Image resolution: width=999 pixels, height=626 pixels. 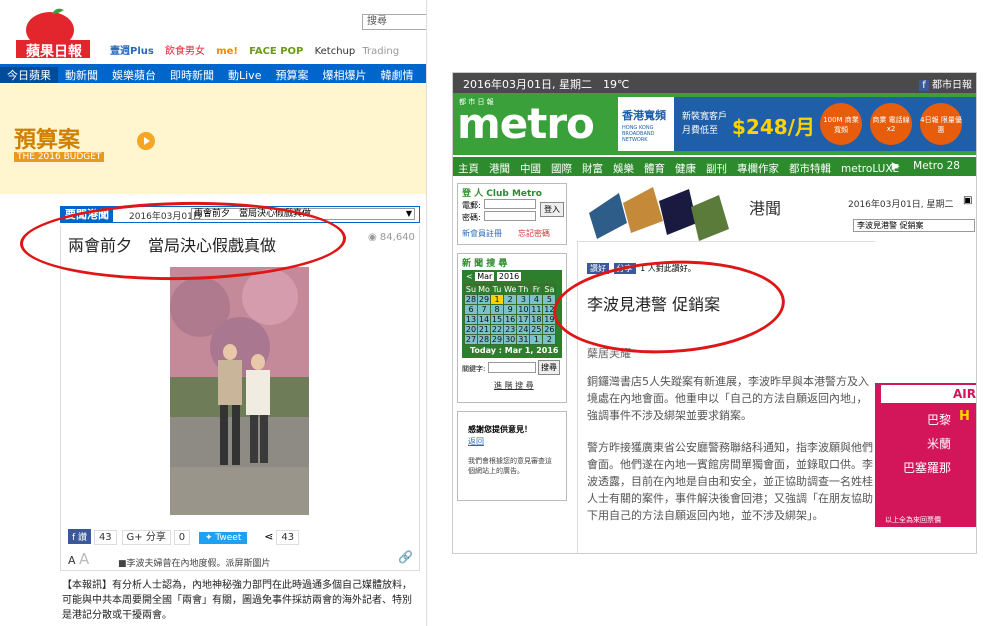 I want to click on nav-item: 健康, so click(x=685, y=168).